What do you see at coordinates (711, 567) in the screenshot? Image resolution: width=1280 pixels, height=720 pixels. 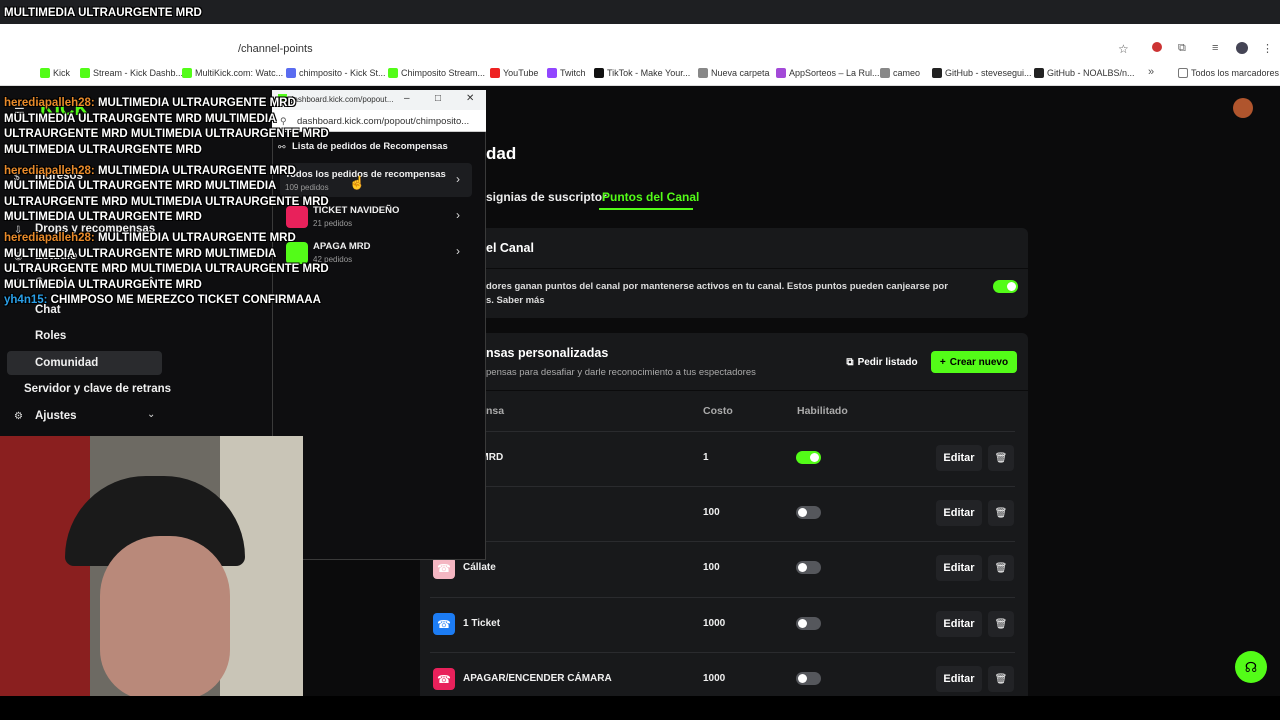 I see `reward-cost: 100` at bounding box center [711, 567].